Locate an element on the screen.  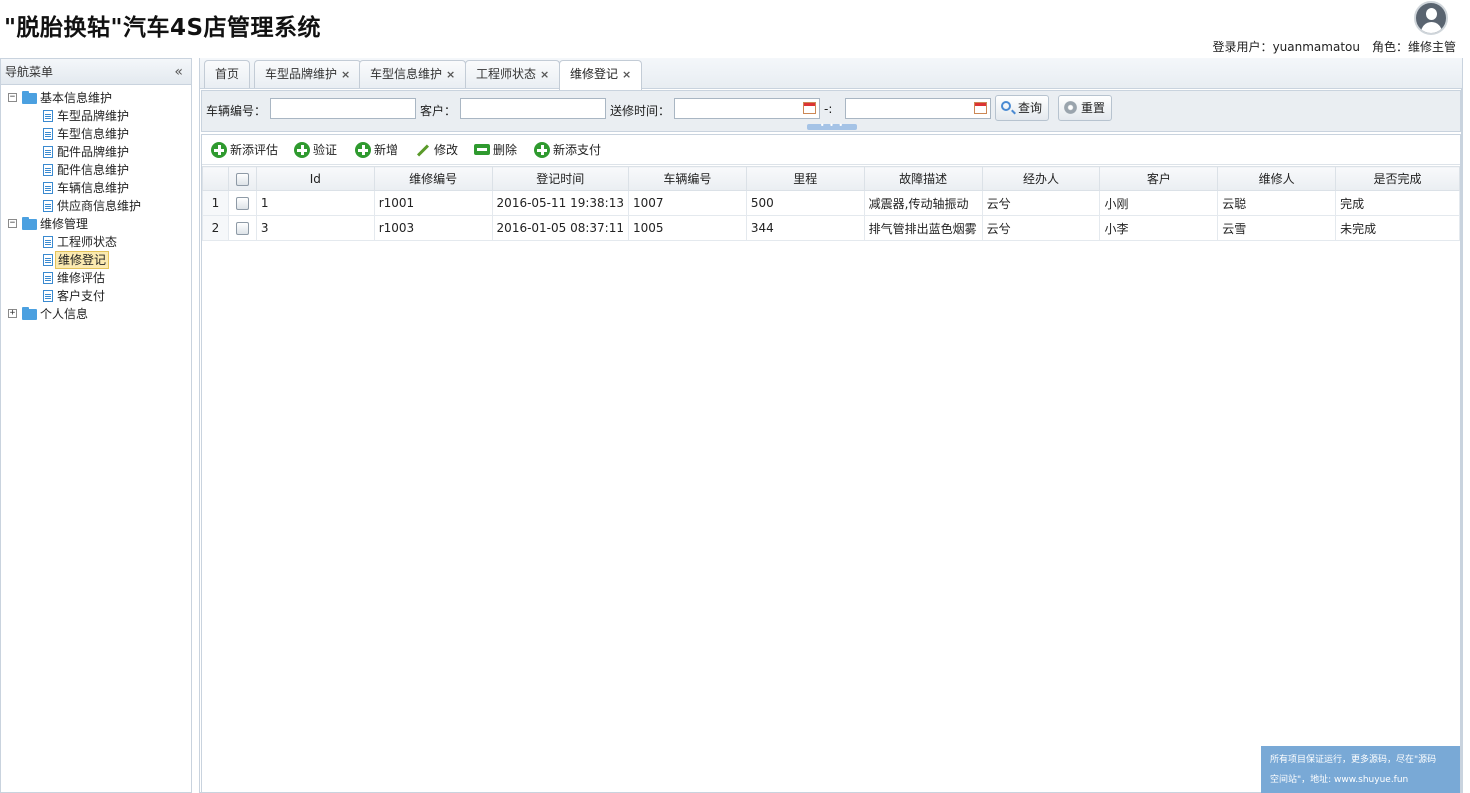
delete-button: 删除 is located at coordinates (495, 150).